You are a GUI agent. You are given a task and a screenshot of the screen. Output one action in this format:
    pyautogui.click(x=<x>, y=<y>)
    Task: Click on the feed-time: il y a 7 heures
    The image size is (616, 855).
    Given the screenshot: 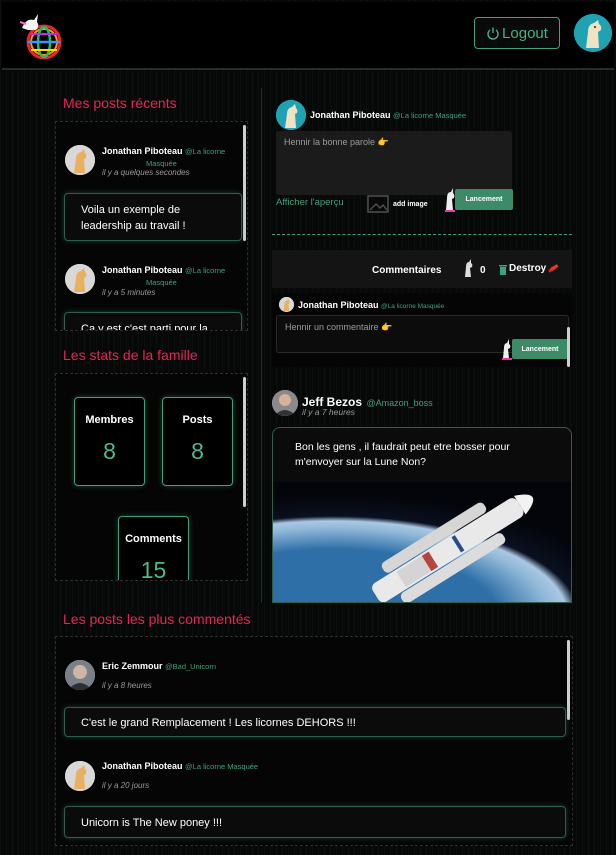 What is the action you would take?
    pyautogui.click(x=328, y=412)
    